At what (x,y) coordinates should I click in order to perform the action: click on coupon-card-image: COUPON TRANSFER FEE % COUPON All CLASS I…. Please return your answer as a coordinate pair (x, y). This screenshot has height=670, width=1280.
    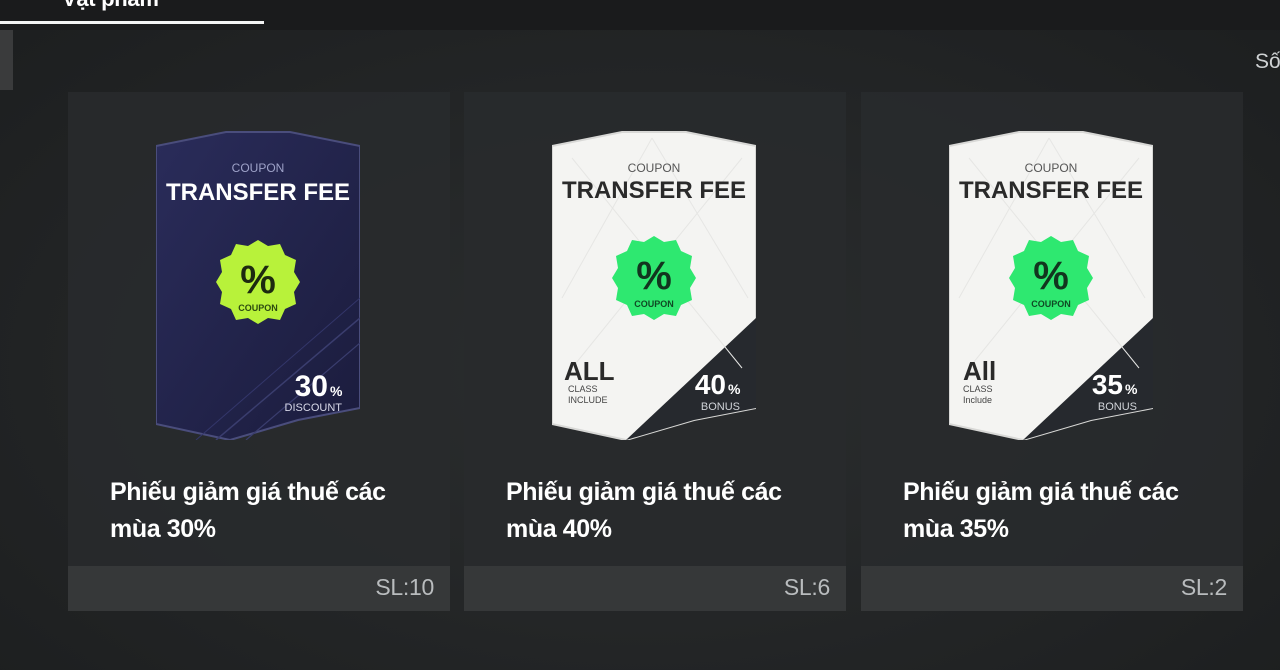
    Looking at the image, I should click on (1051, 285).